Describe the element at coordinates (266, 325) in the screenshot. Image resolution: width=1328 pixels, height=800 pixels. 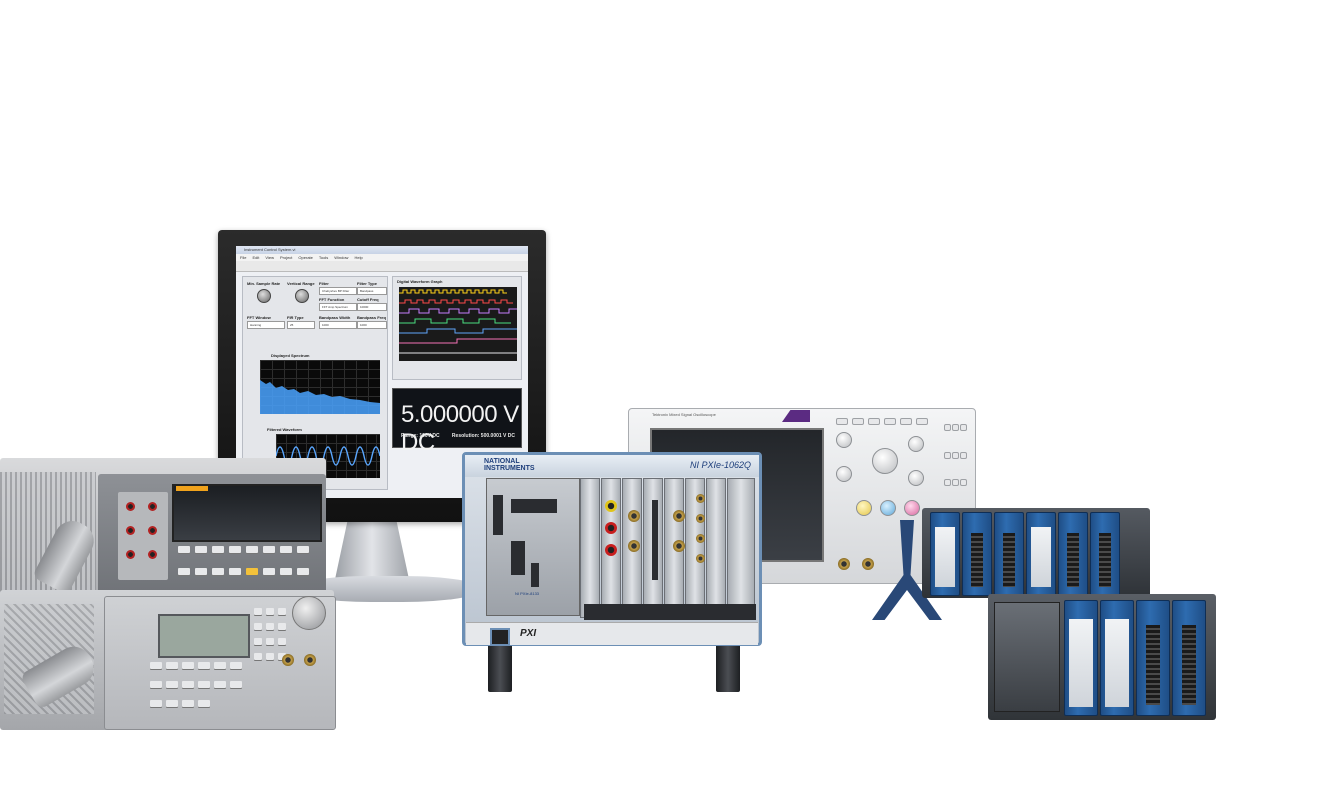
I see `fft-window-select: Hanning` at that location.